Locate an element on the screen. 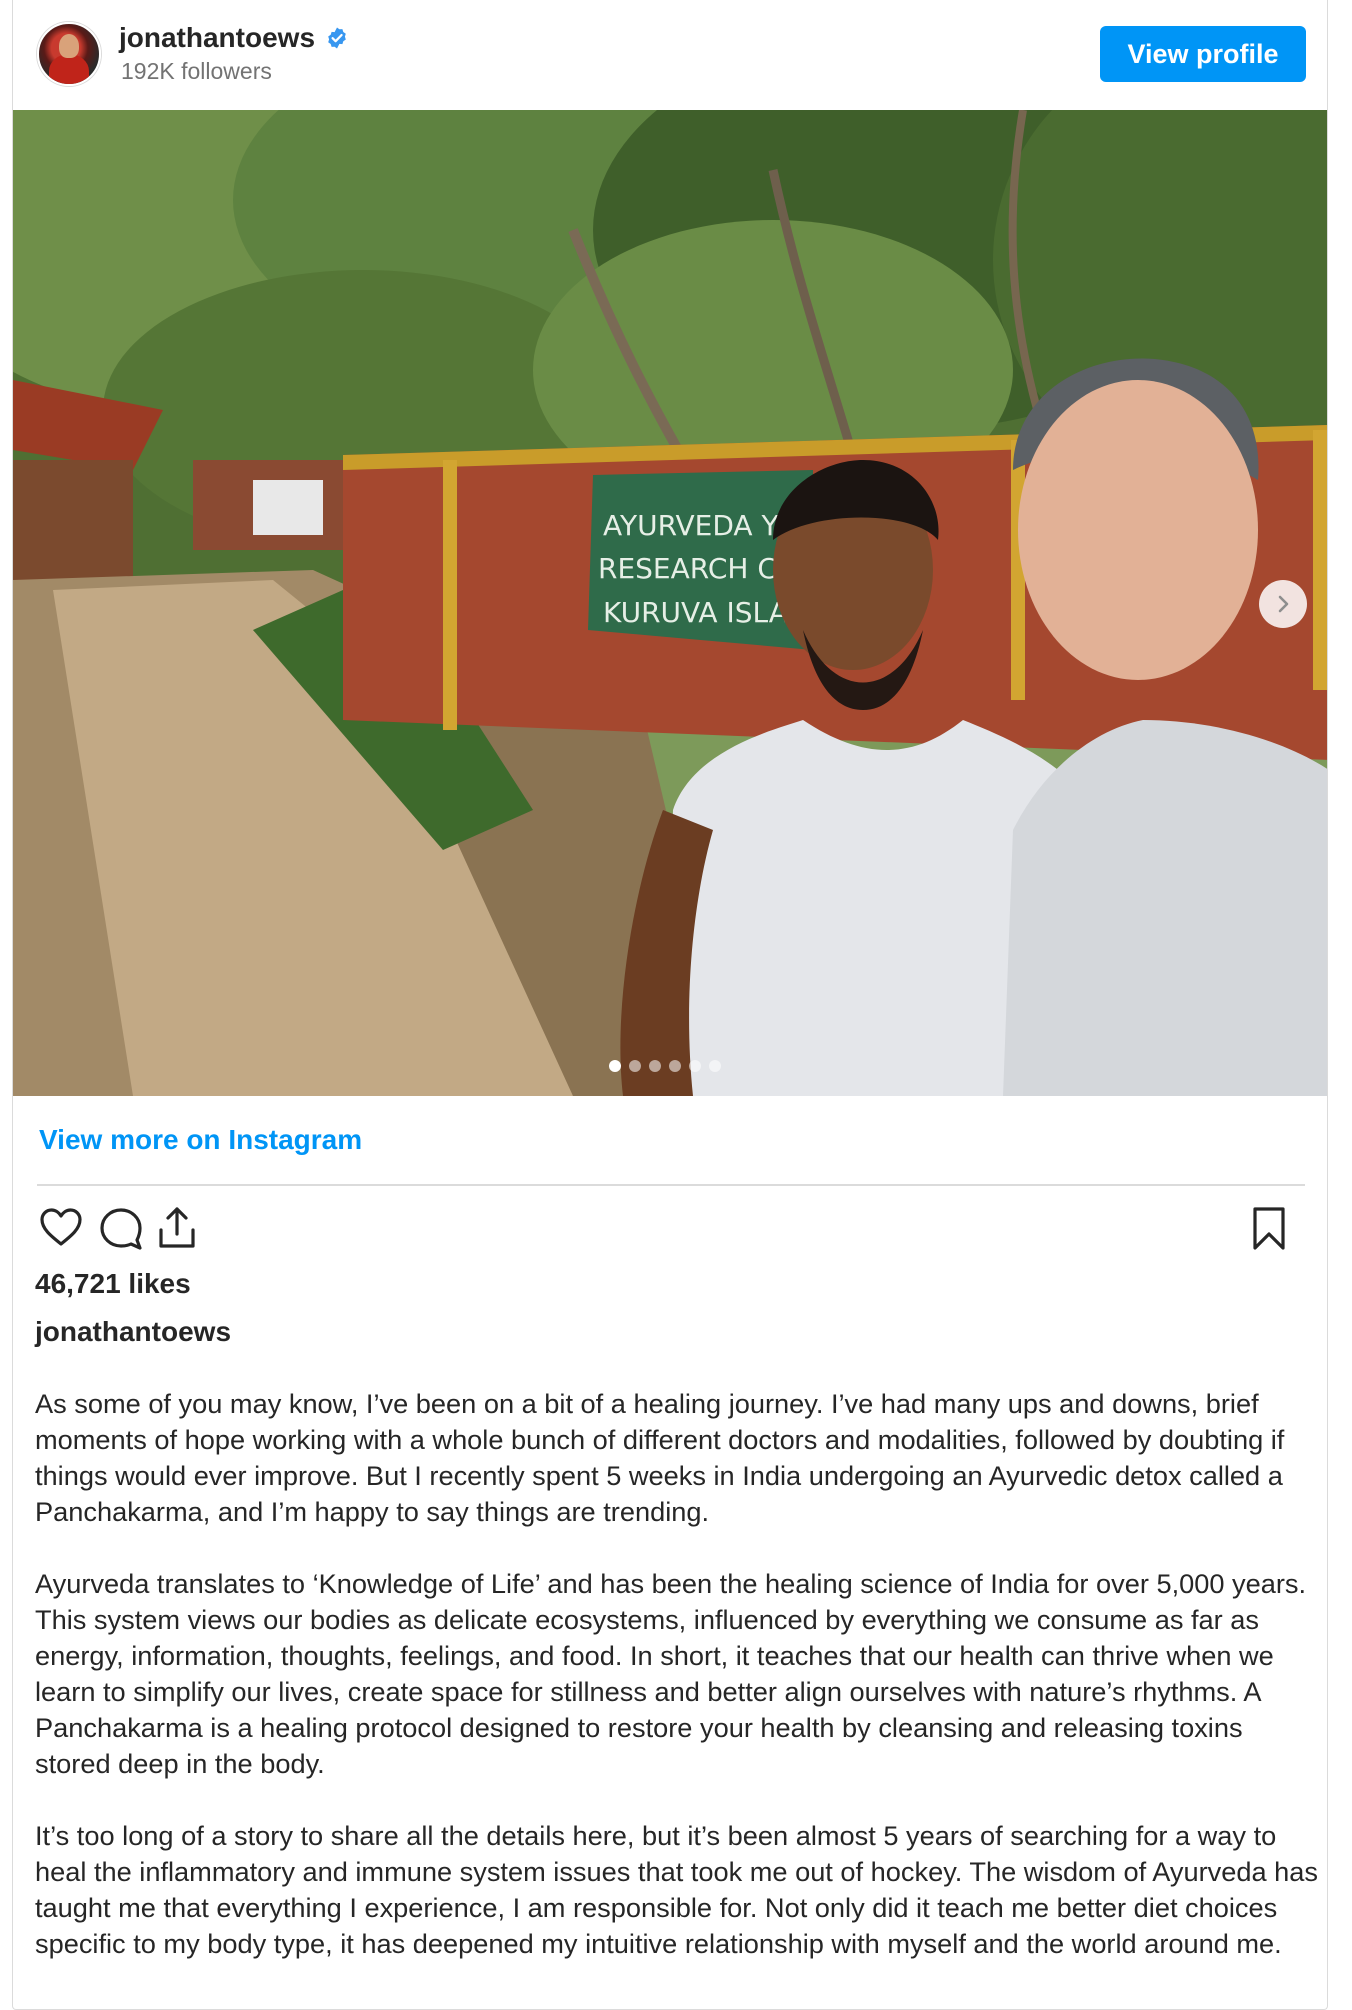 This screenshot has height=2010, width=1352. like-button is located at coordinates (61, 1228).